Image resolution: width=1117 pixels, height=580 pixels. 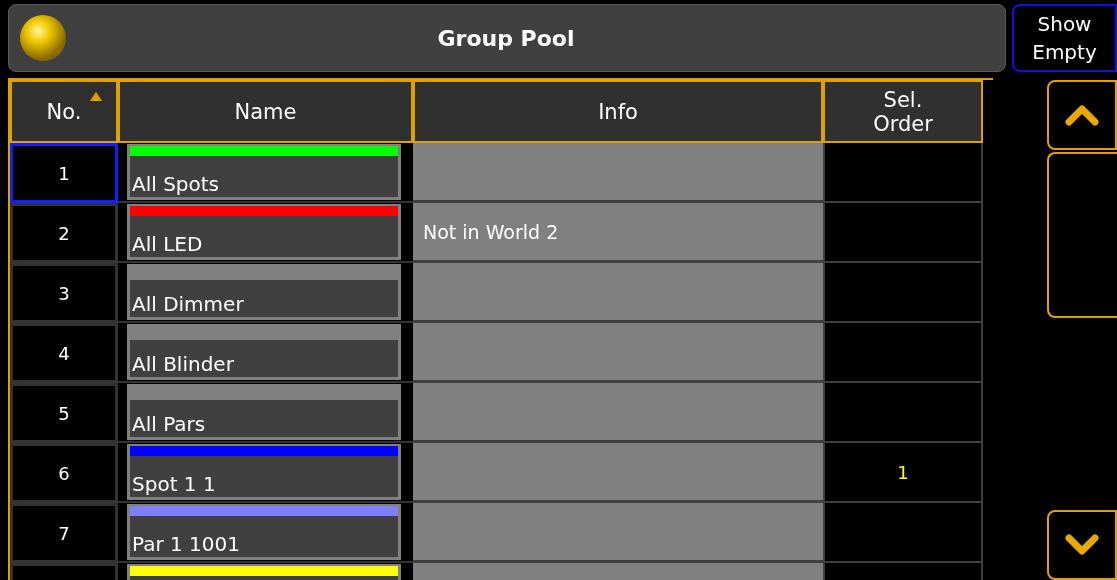 I want to click on group-name: All Dimmer, so click(x=264, y=298).